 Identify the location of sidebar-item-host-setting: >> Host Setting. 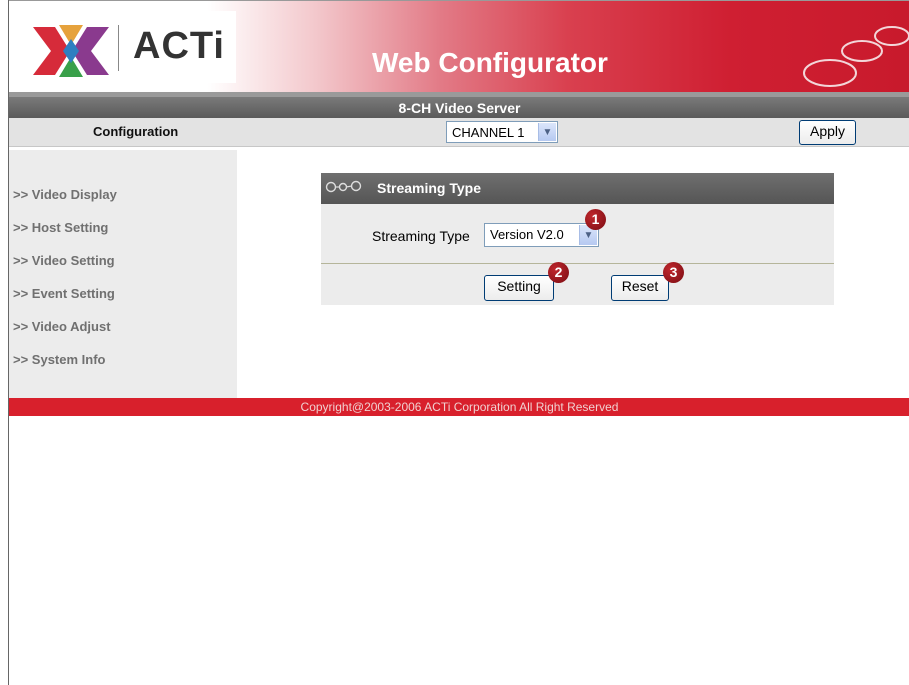
(60, 227).